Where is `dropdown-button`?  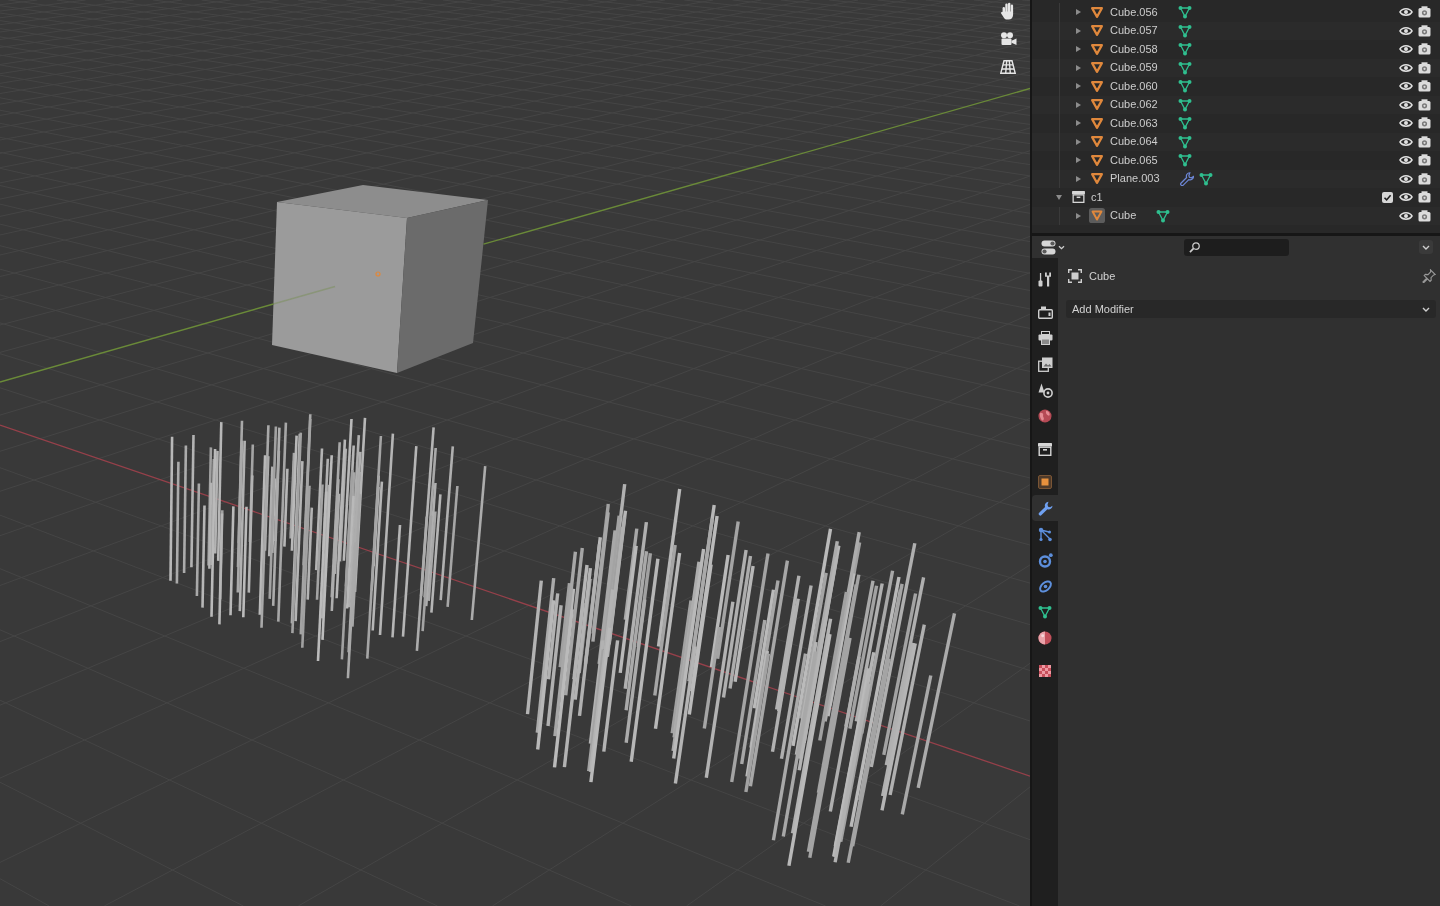
dropdown-button is located at coordinates (1426, 247).